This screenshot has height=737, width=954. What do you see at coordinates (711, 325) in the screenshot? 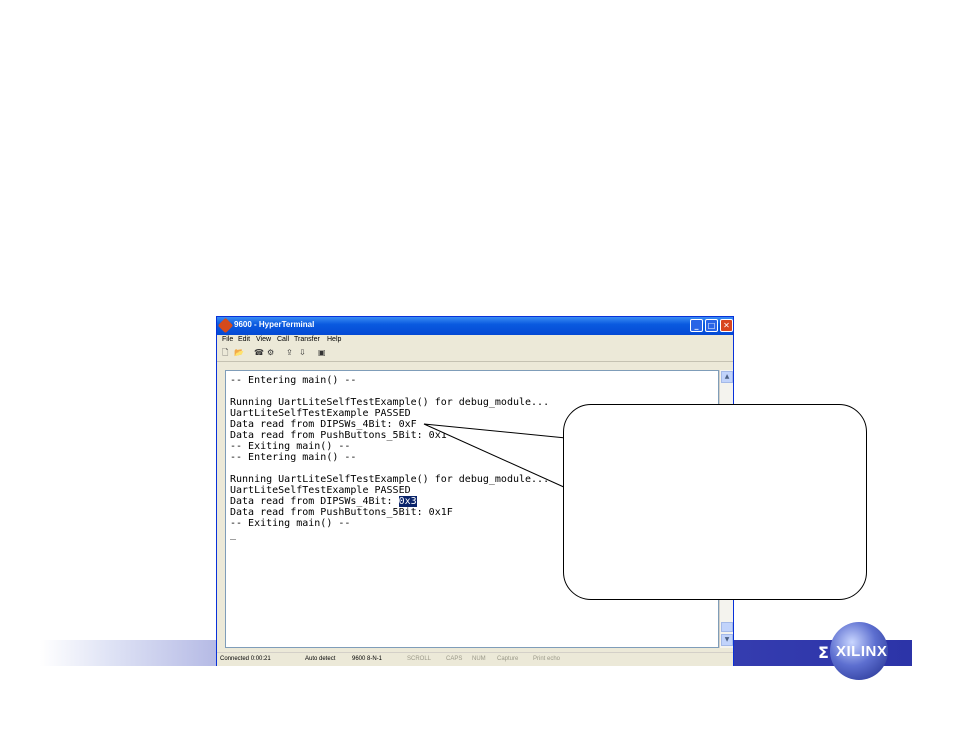
I see `maximize-button: □` at bounding box center [711, 325].